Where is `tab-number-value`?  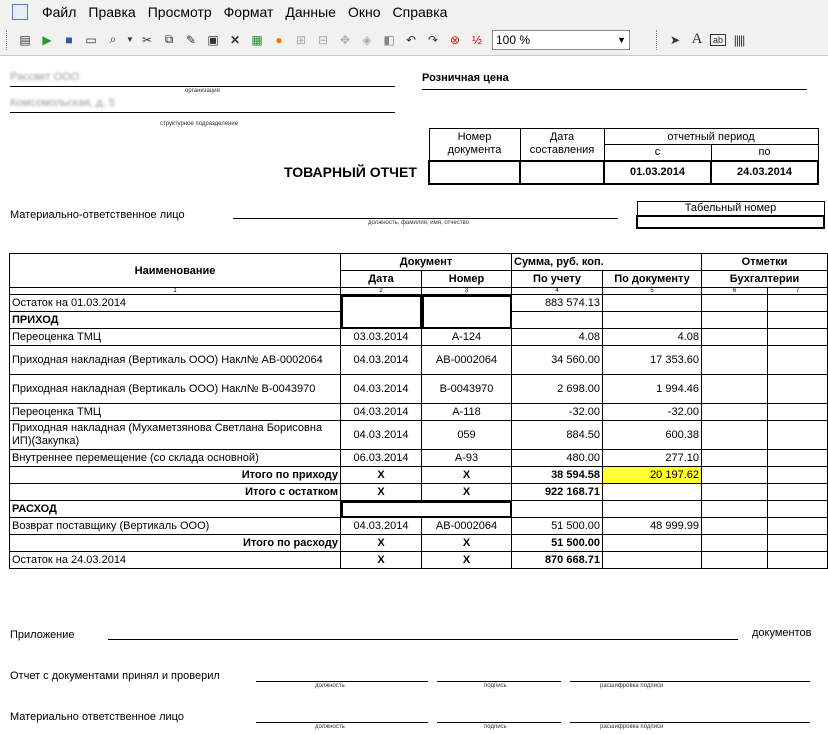
tab-number-value is located at coordinates (730, 221).